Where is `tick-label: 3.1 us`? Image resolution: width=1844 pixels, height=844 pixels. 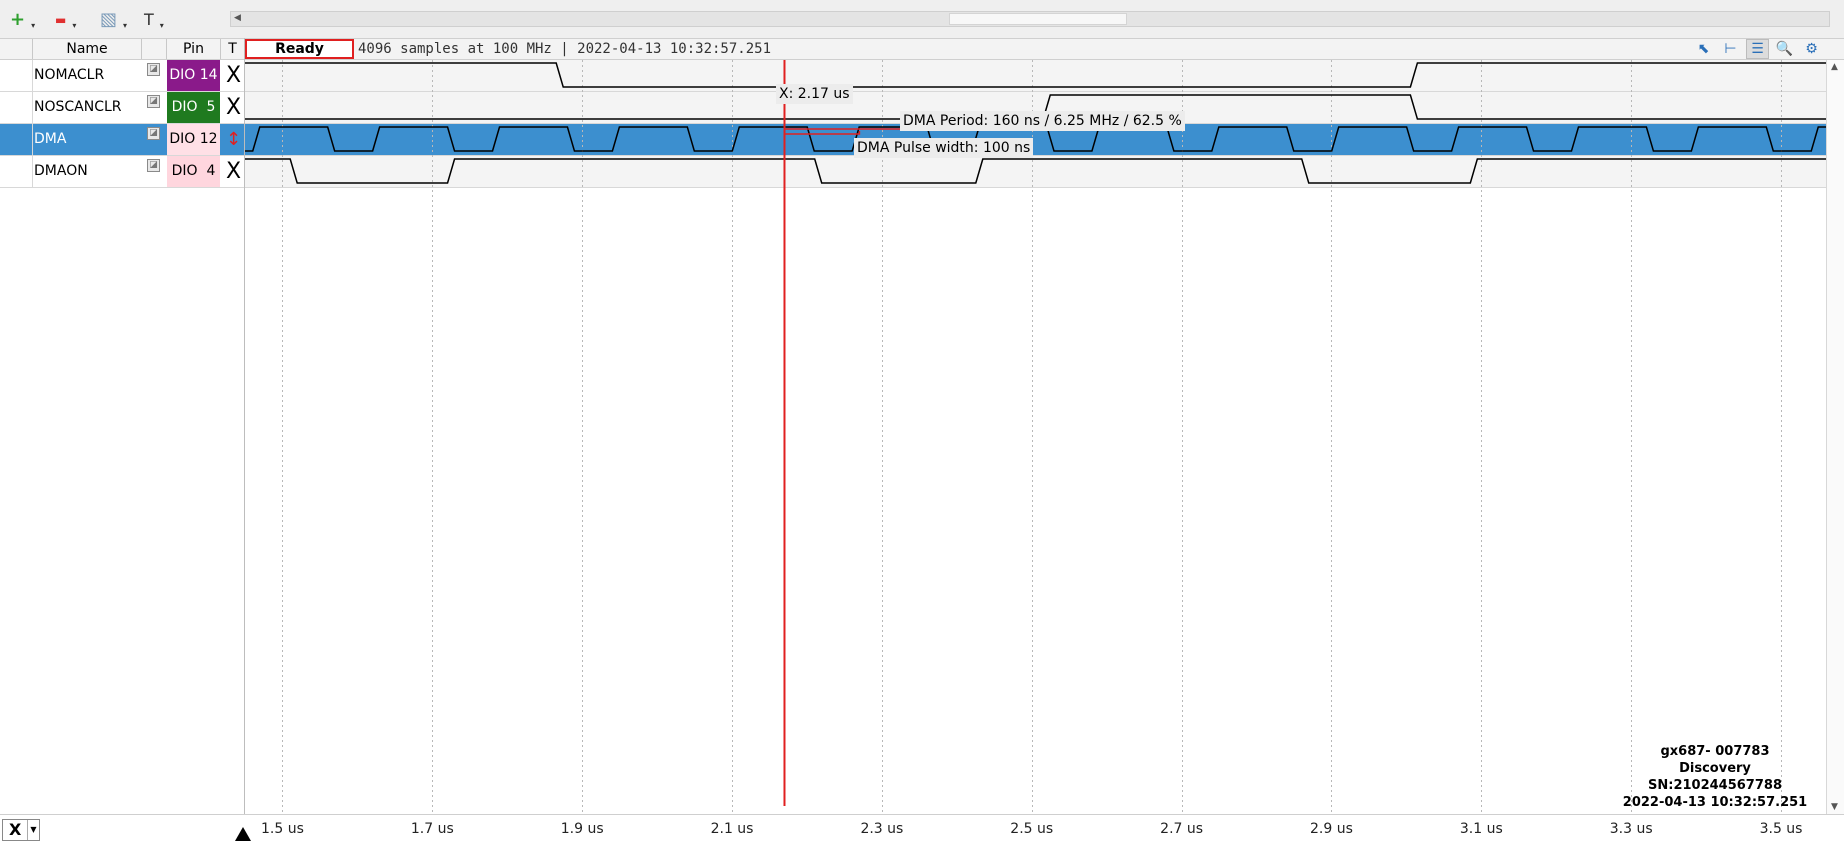
tick-label: 3.1 us is located at coordinates (1481, 829).